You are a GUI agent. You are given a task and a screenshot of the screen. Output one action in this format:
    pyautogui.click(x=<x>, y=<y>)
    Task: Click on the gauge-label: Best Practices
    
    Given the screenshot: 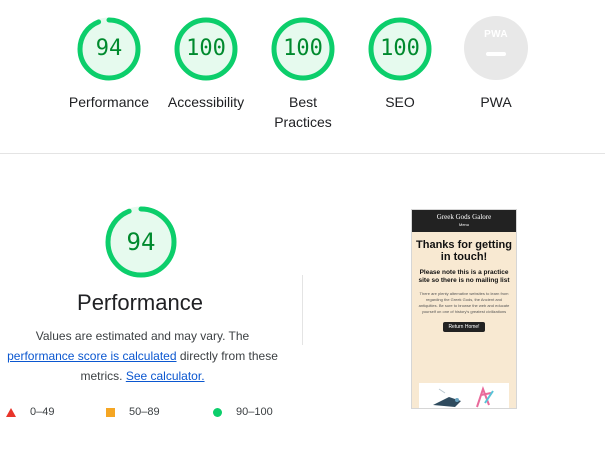 What is the action you would take?
    pyautogui.click(x=303, y=112)
    